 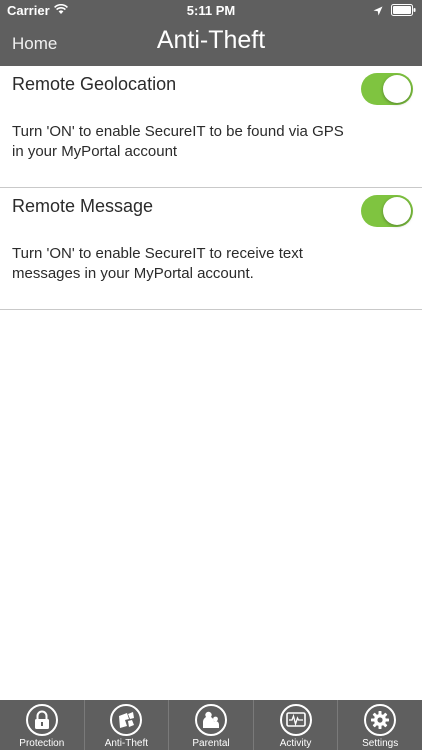 I want to click on parent-child-icon, so click(x=210, y=720).